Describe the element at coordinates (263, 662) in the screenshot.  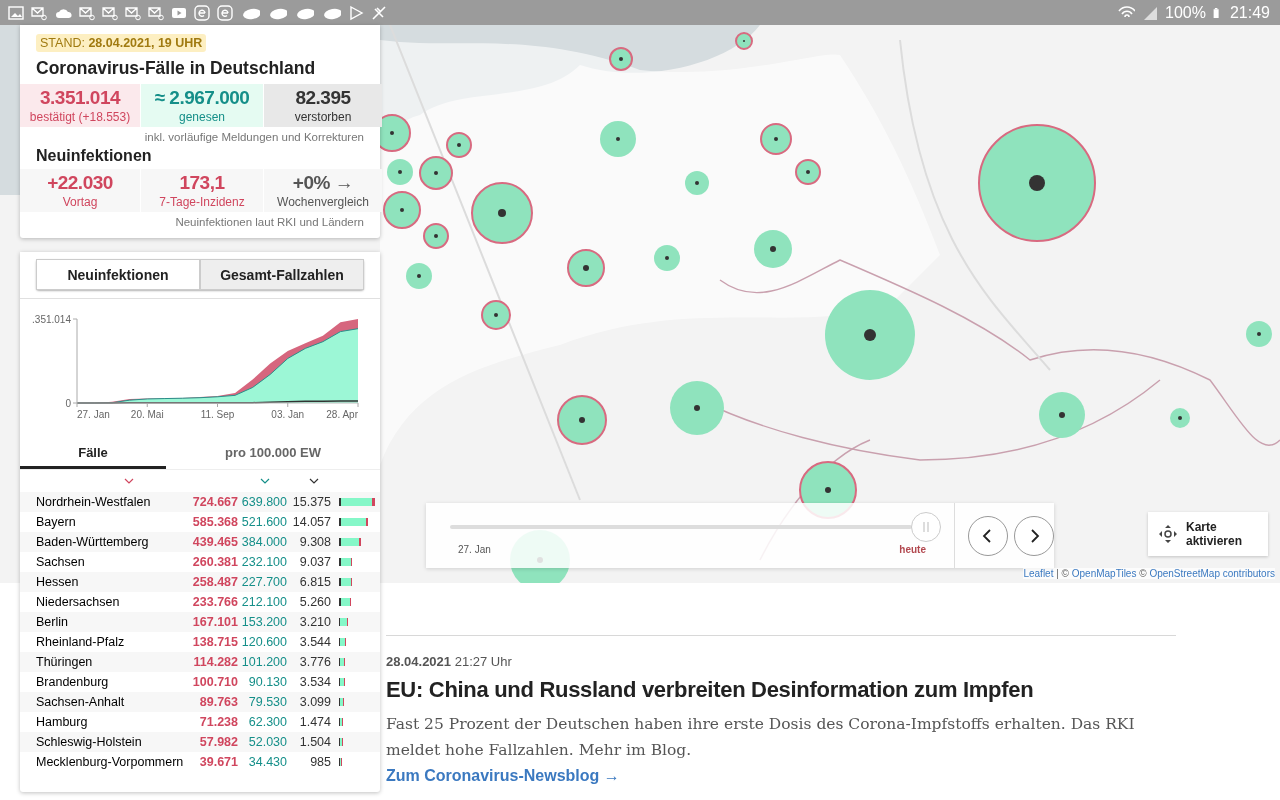
I see `recovered-cell-text: 101.200` at that location.